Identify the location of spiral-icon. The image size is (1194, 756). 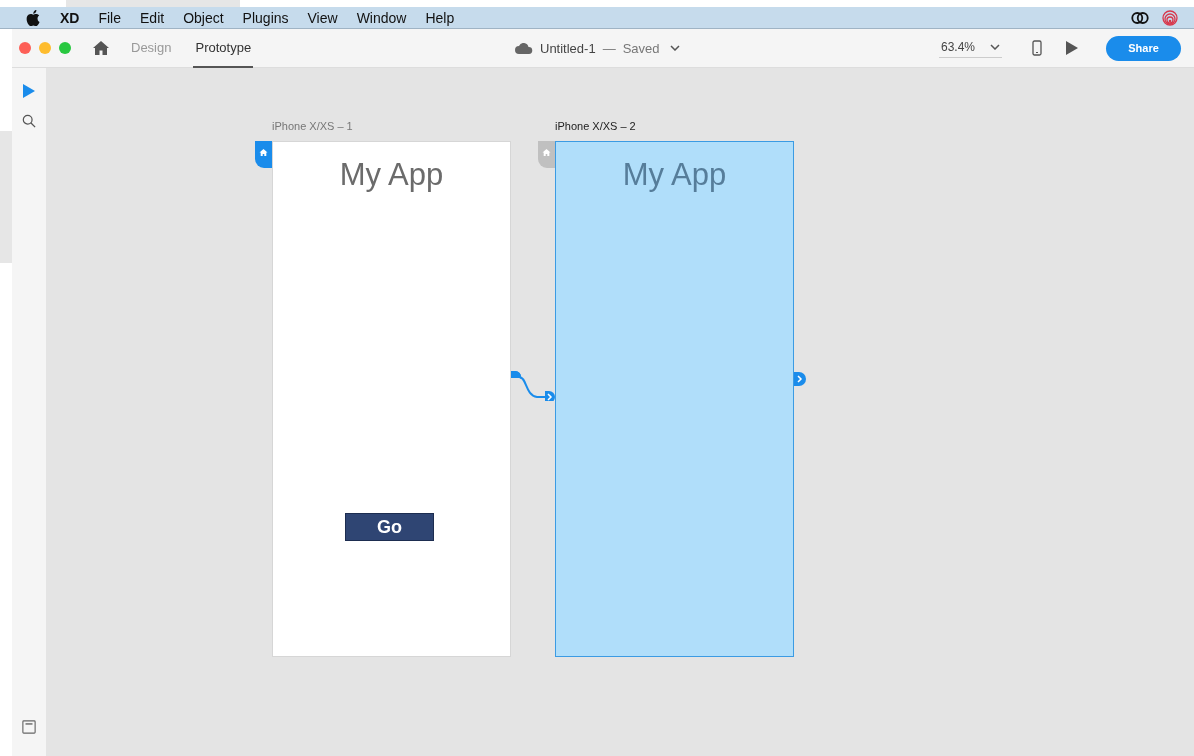
(1170, 17).